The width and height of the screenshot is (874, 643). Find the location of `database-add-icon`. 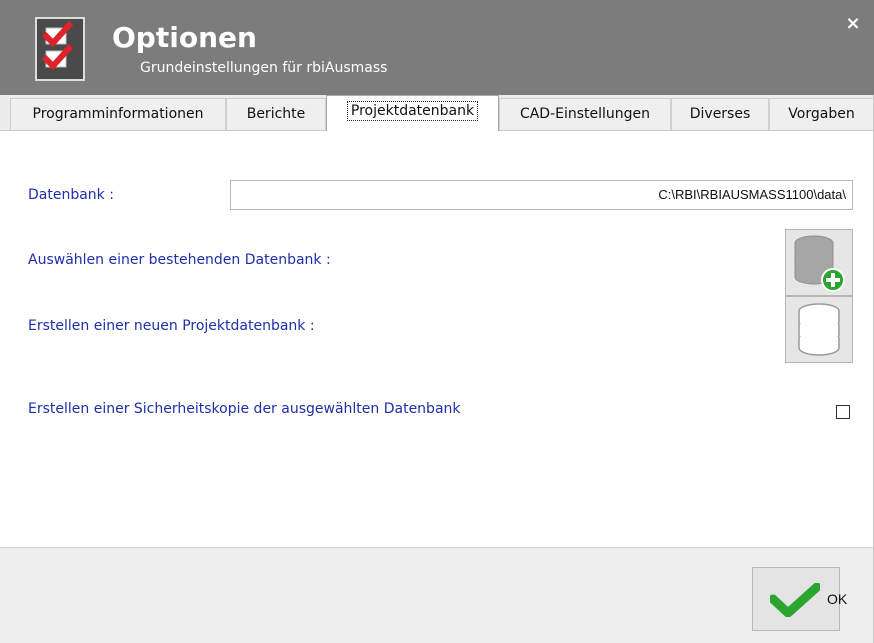

database-add-icon is located at coordinates (819, 263).